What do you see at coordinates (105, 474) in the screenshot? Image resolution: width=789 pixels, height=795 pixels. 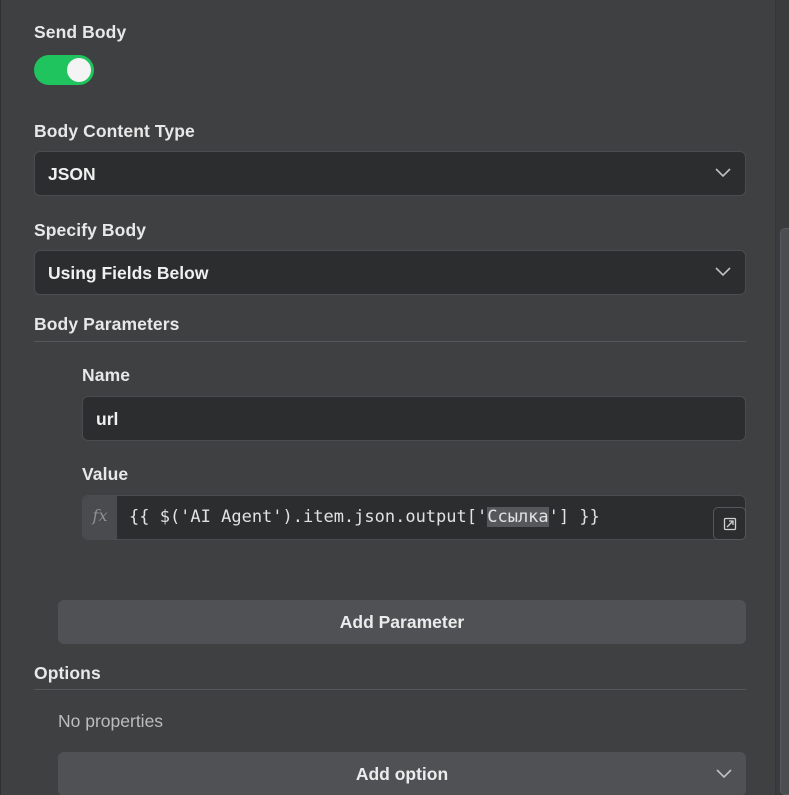 I see `parameter-value-label: Value` at bounding box center [105, 474].